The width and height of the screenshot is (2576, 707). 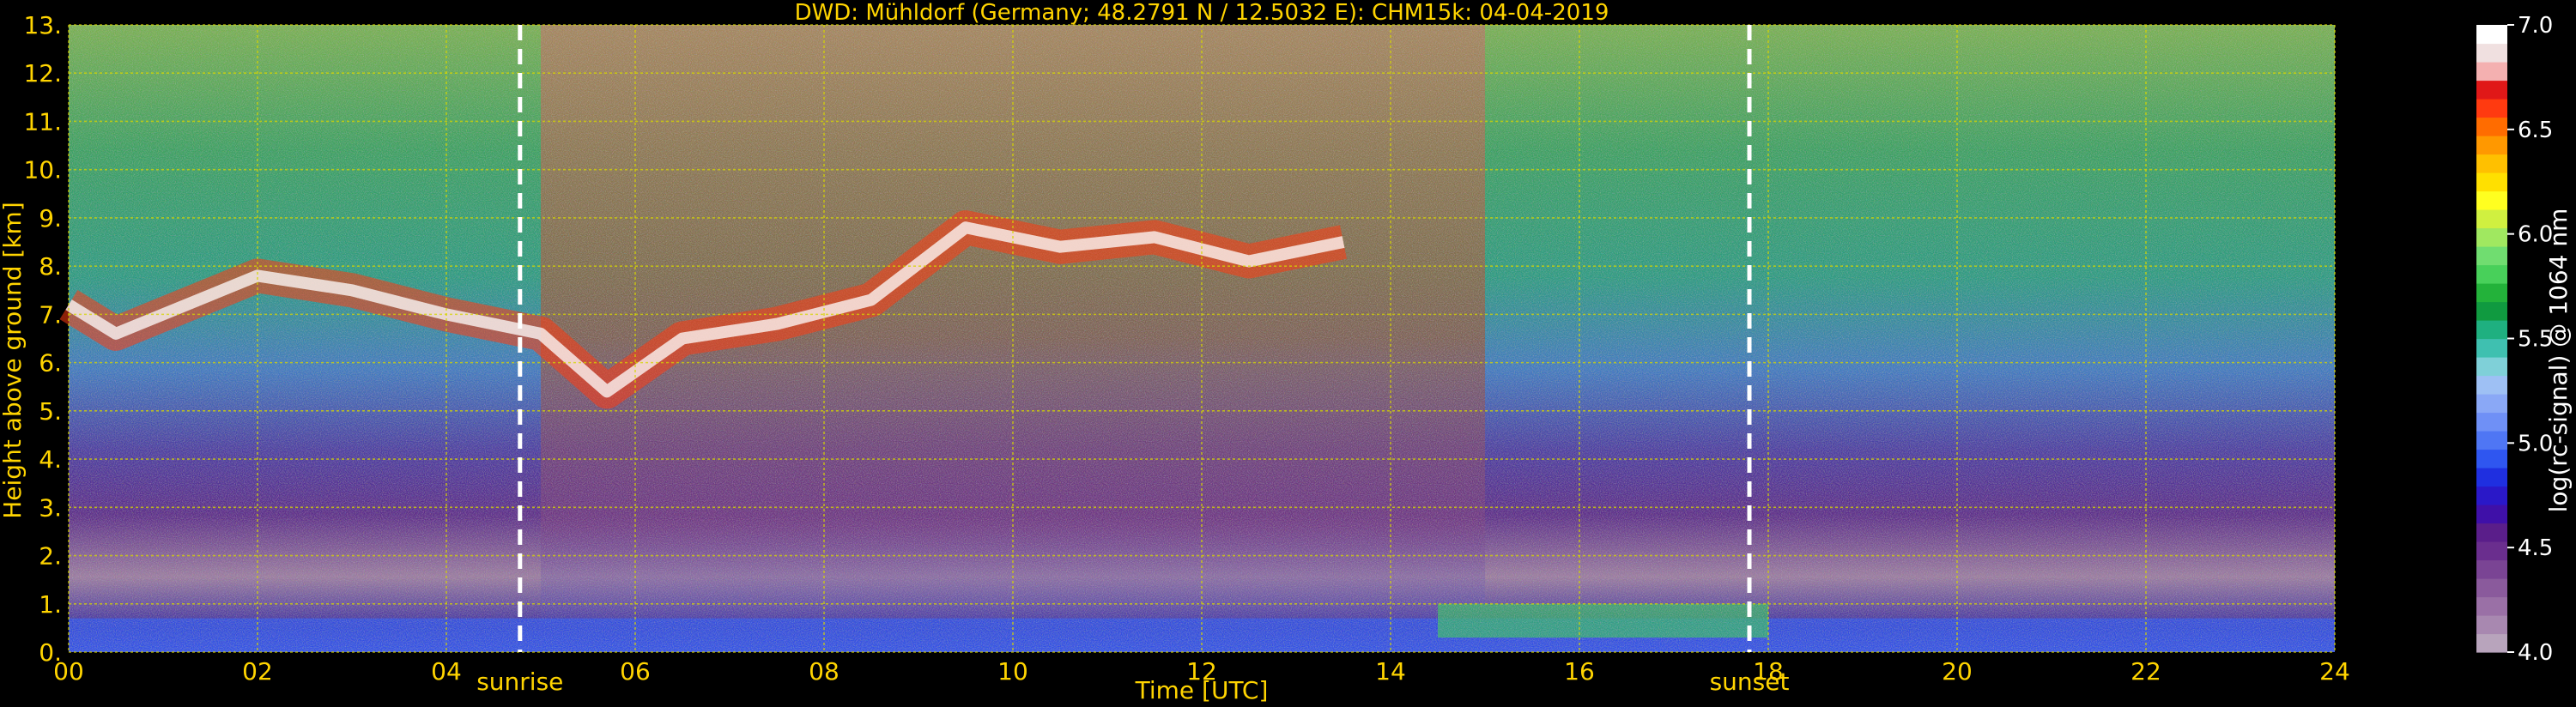 I want to click on y-axis-label: Height above ground [km], so click(x=13, y=361).